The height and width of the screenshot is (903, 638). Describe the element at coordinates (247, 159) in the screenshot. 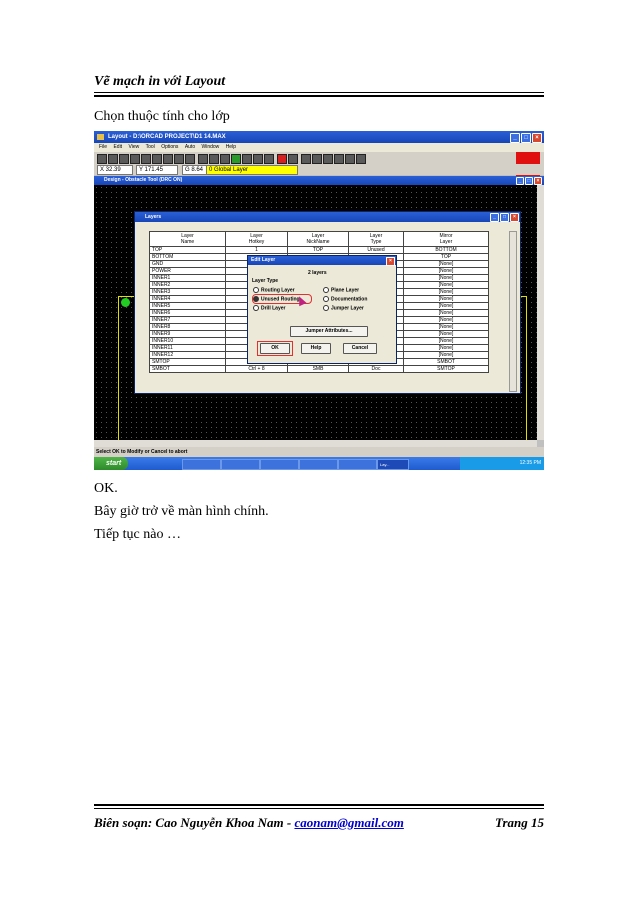

I see `text-icon` at that location.